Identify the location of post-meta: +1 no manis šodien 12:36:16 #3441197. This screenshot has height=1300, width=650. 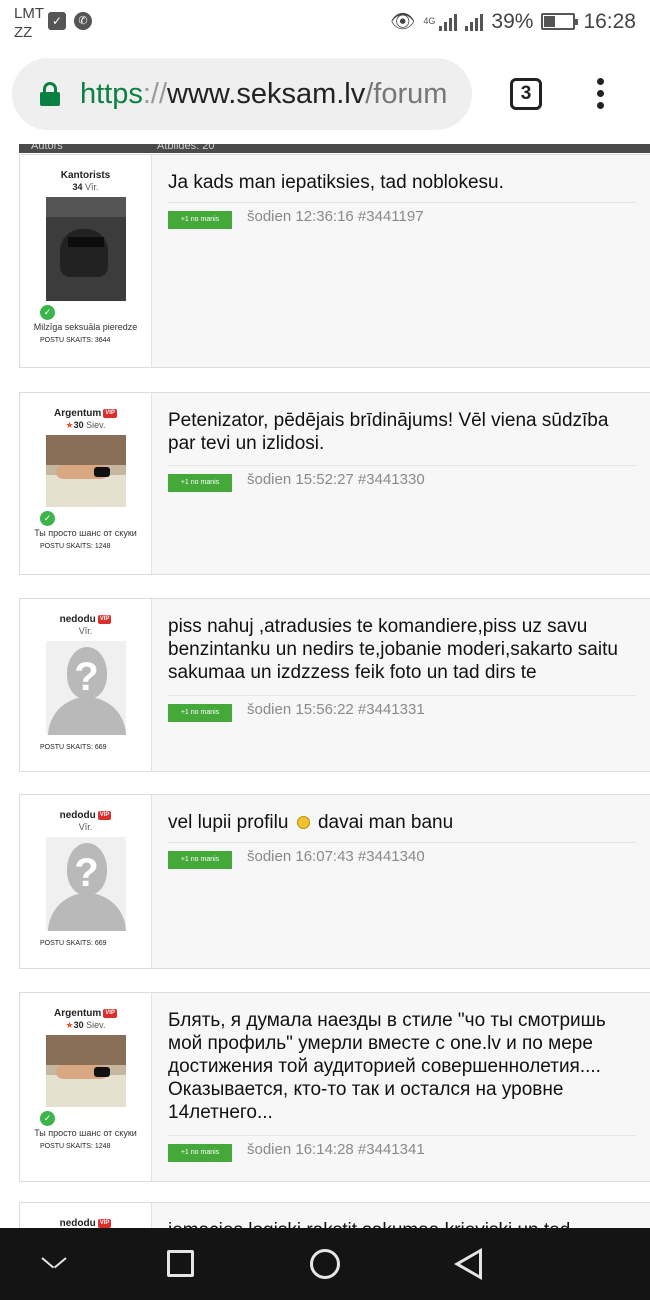
(402, 215).